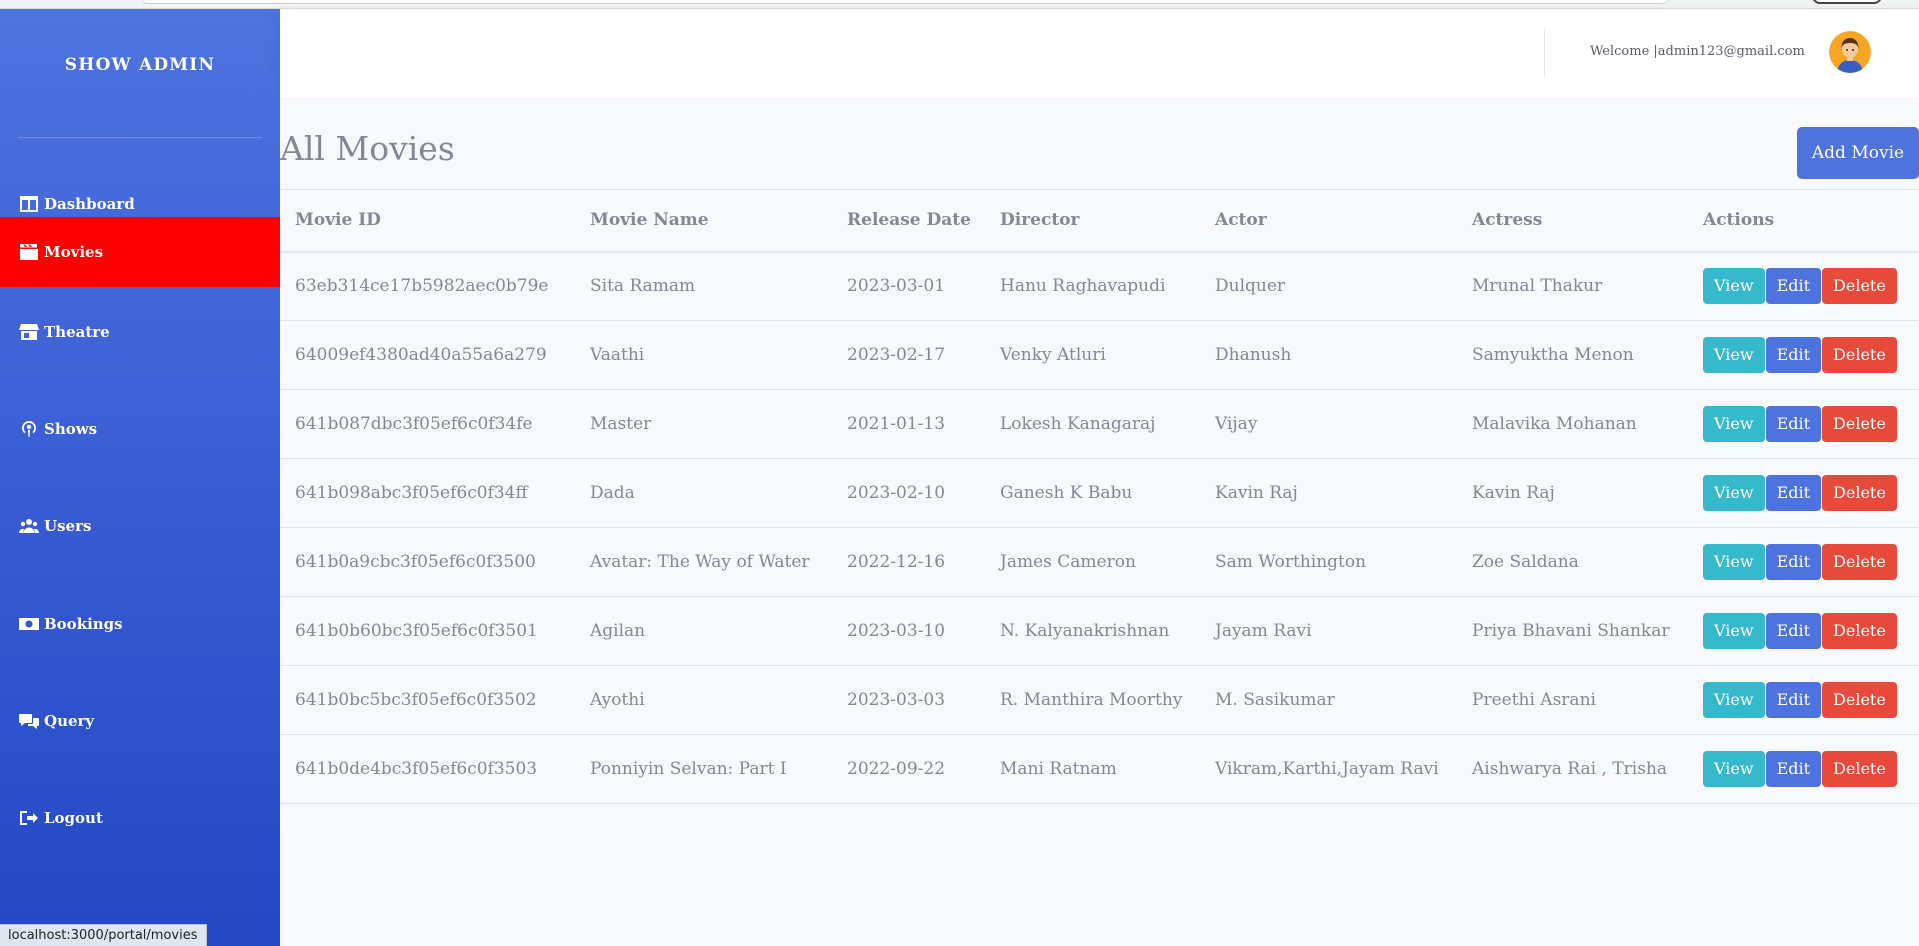  Describe the element at coordinates (74, 252) in the screenshot. I see `sidebar-item-label: Movies` at that location.